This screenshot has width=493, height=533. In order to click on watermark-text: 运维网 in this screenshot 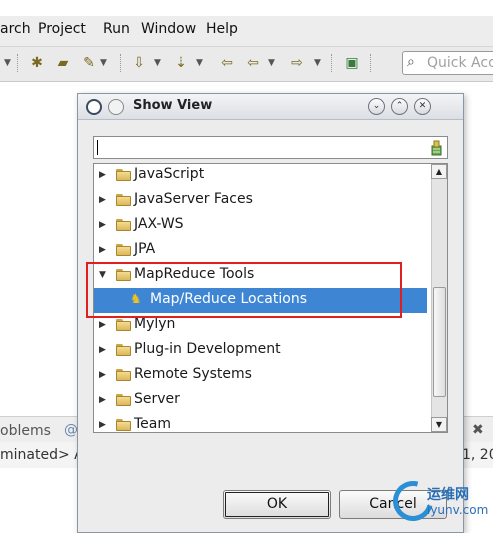, I will do `click(448, 495)`.